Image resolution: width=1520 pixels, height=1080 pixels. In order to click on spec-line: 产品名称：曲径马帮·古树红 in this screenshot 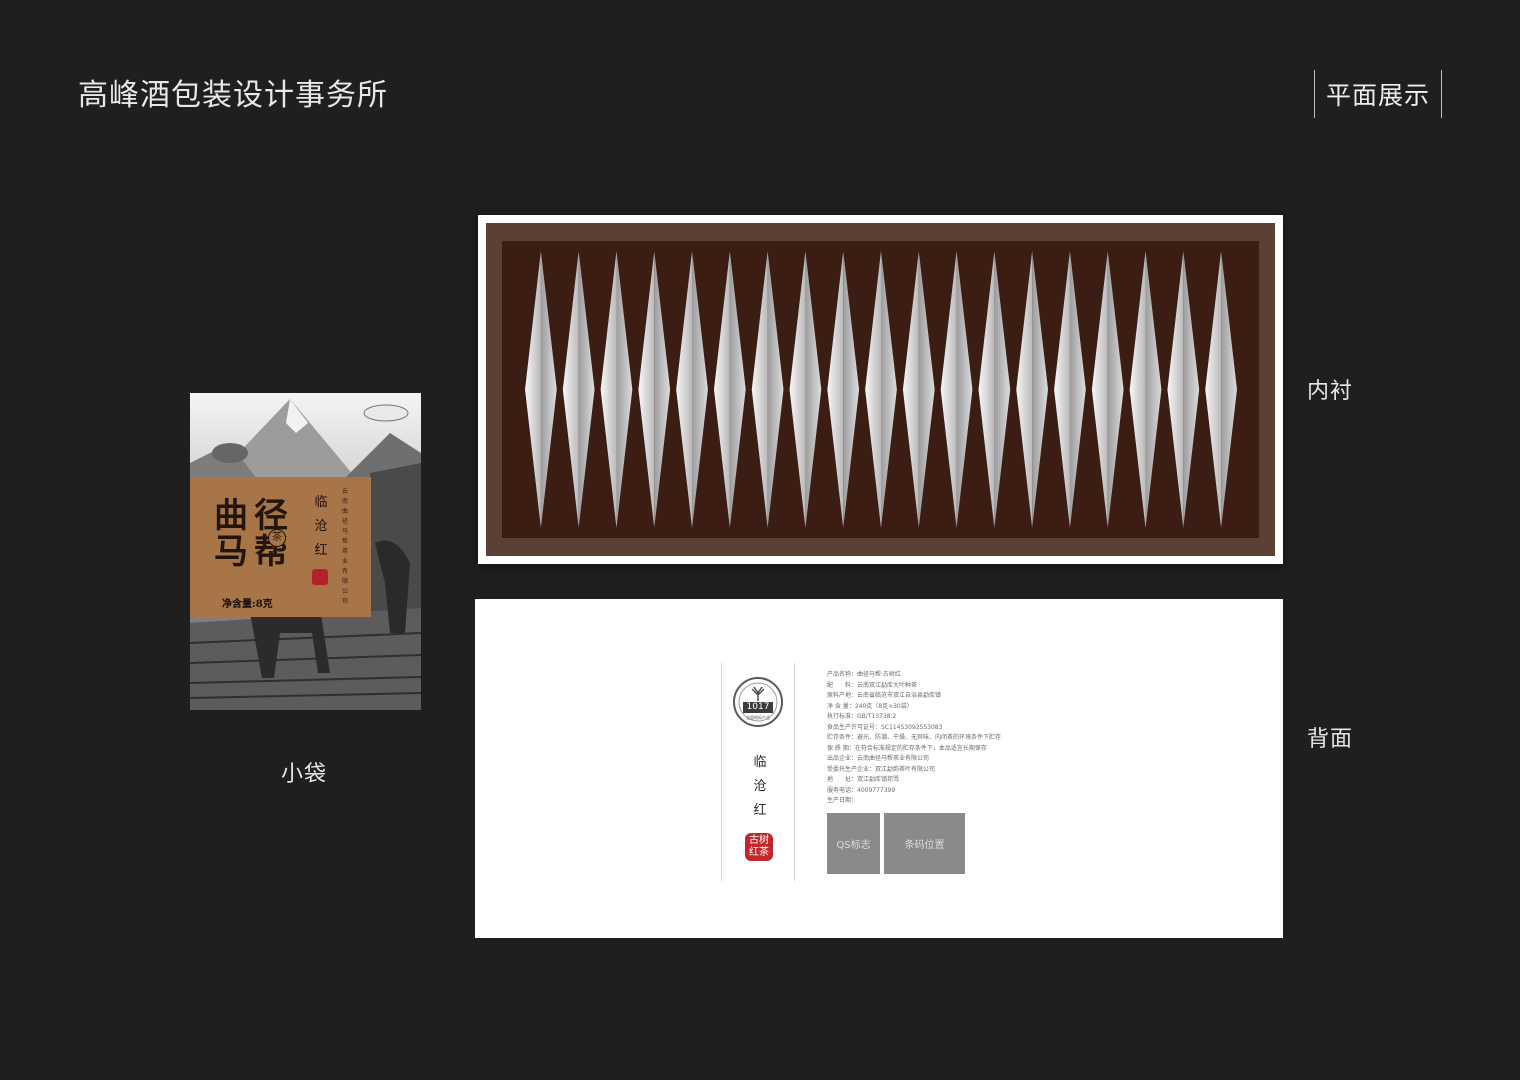, I will do `click(864, 674)`.